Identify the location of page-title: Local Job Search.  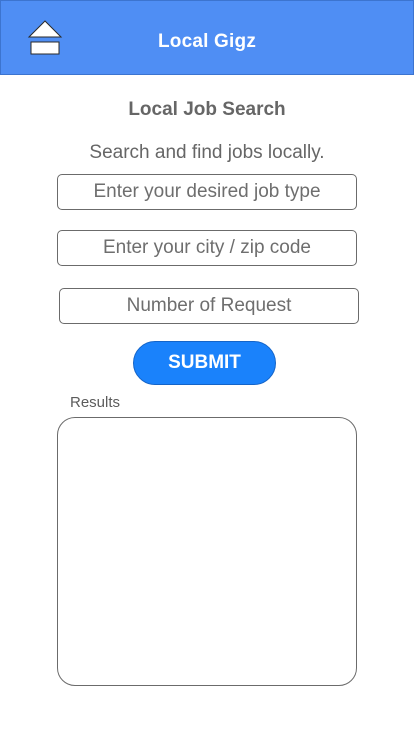
(207, 109).